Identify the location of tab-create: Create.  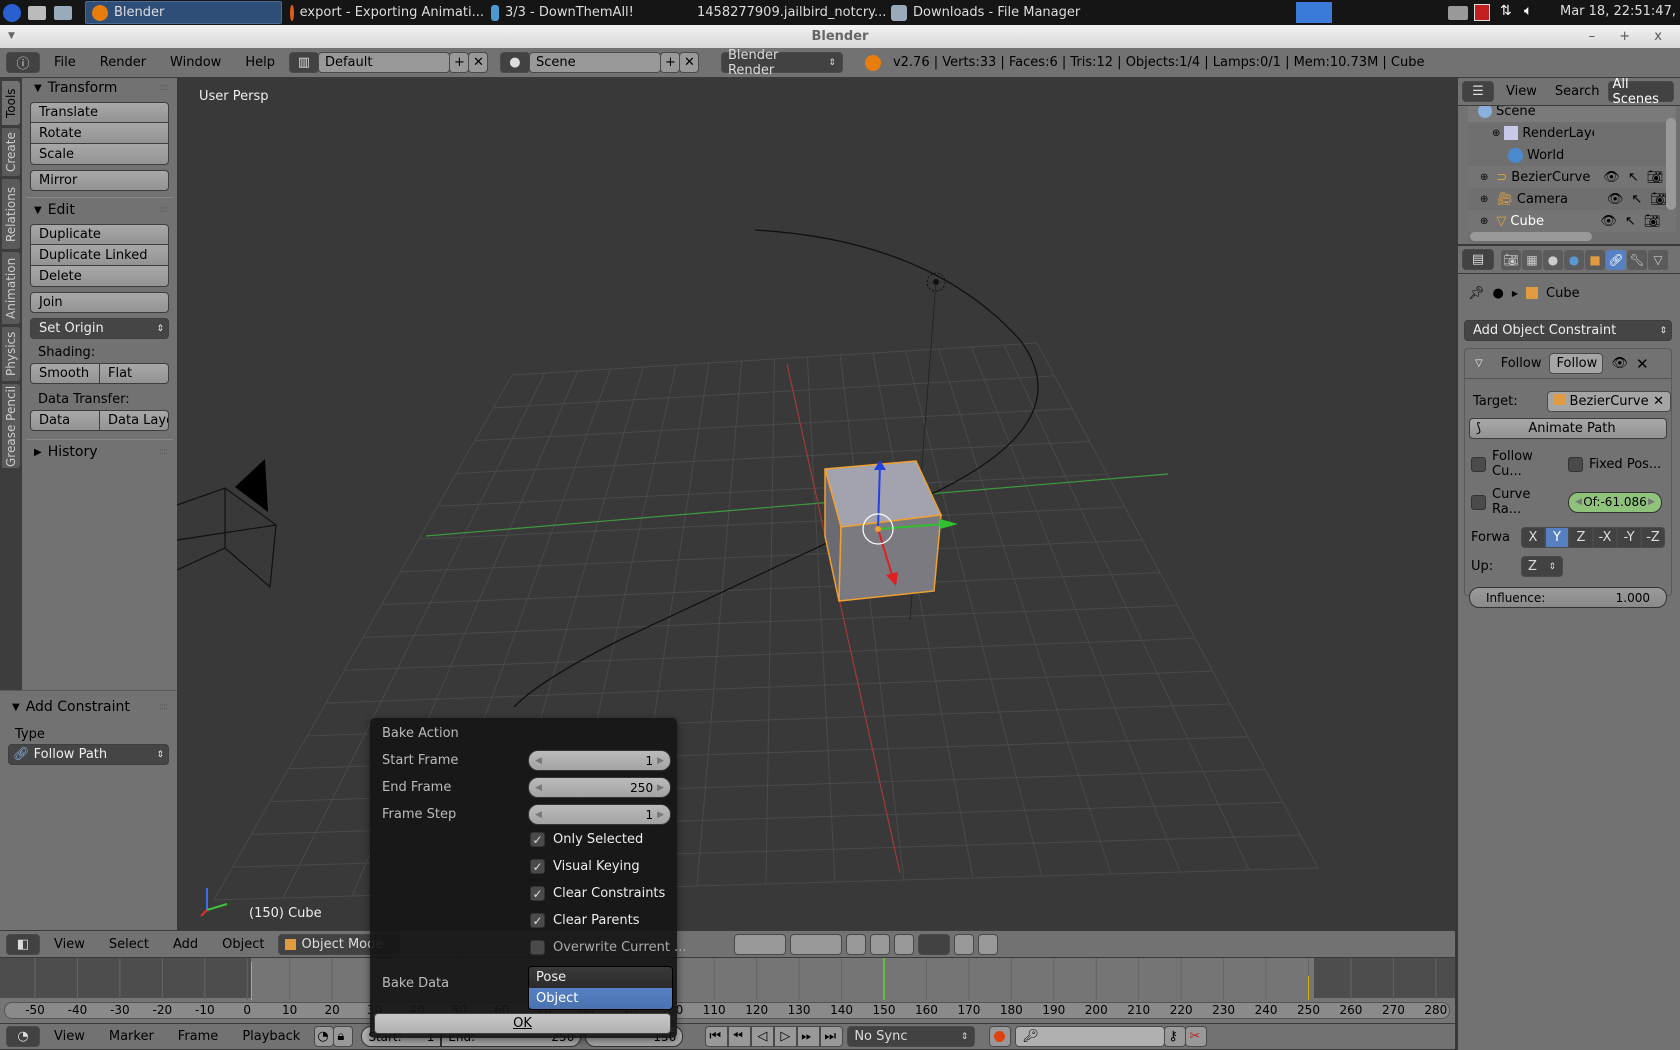
(11, 152).